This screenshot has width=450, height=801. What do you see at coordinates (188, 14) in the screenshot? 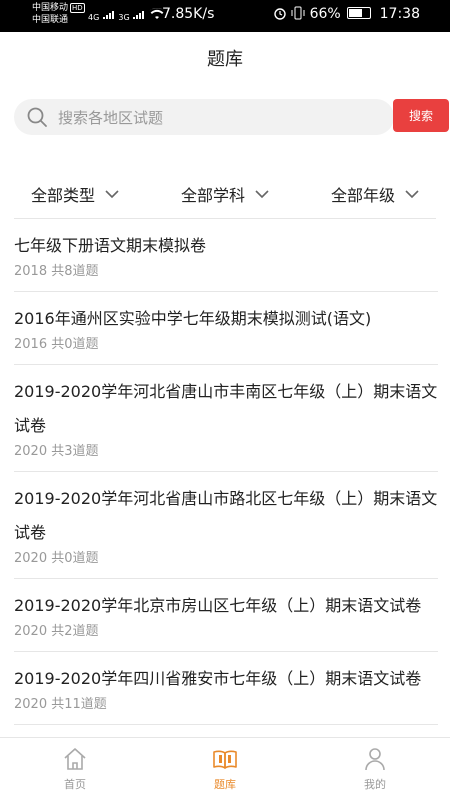
I see `network-speed: 7.85K/s` at bounding box center [188, 14].